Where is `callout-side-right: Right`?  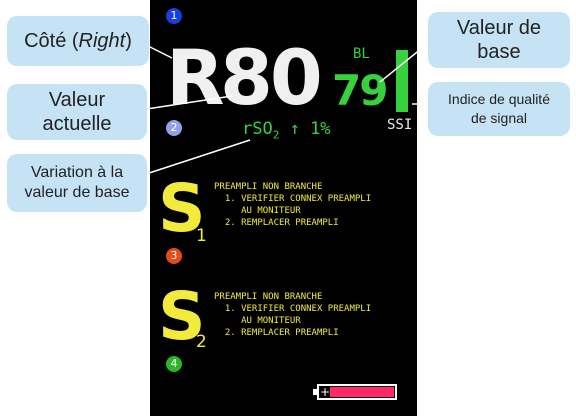
callout-side-right: Right is located at coordinates (102, 40).